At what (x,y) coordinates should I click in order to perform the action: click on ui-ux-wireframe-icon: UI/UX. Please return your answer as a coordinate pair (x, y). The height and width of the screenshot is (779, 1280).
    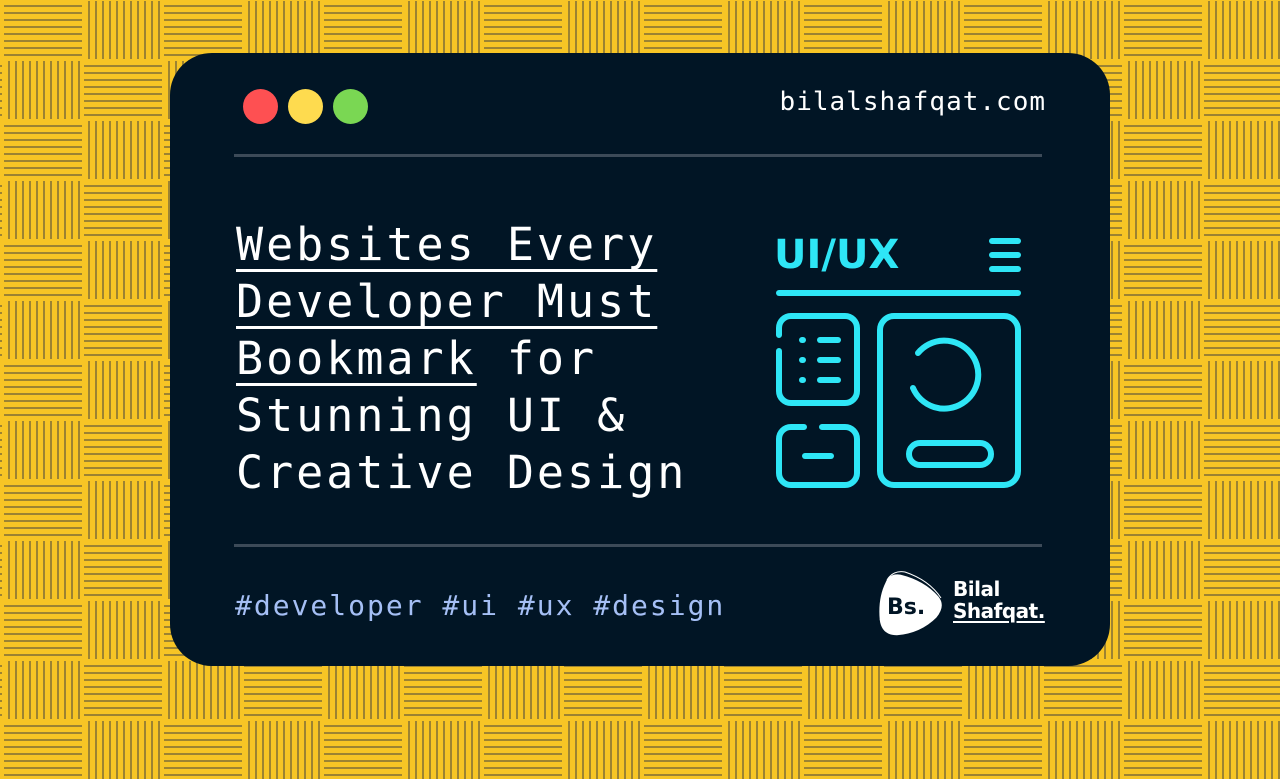
    Looking at the image, I should click on (897, 360).